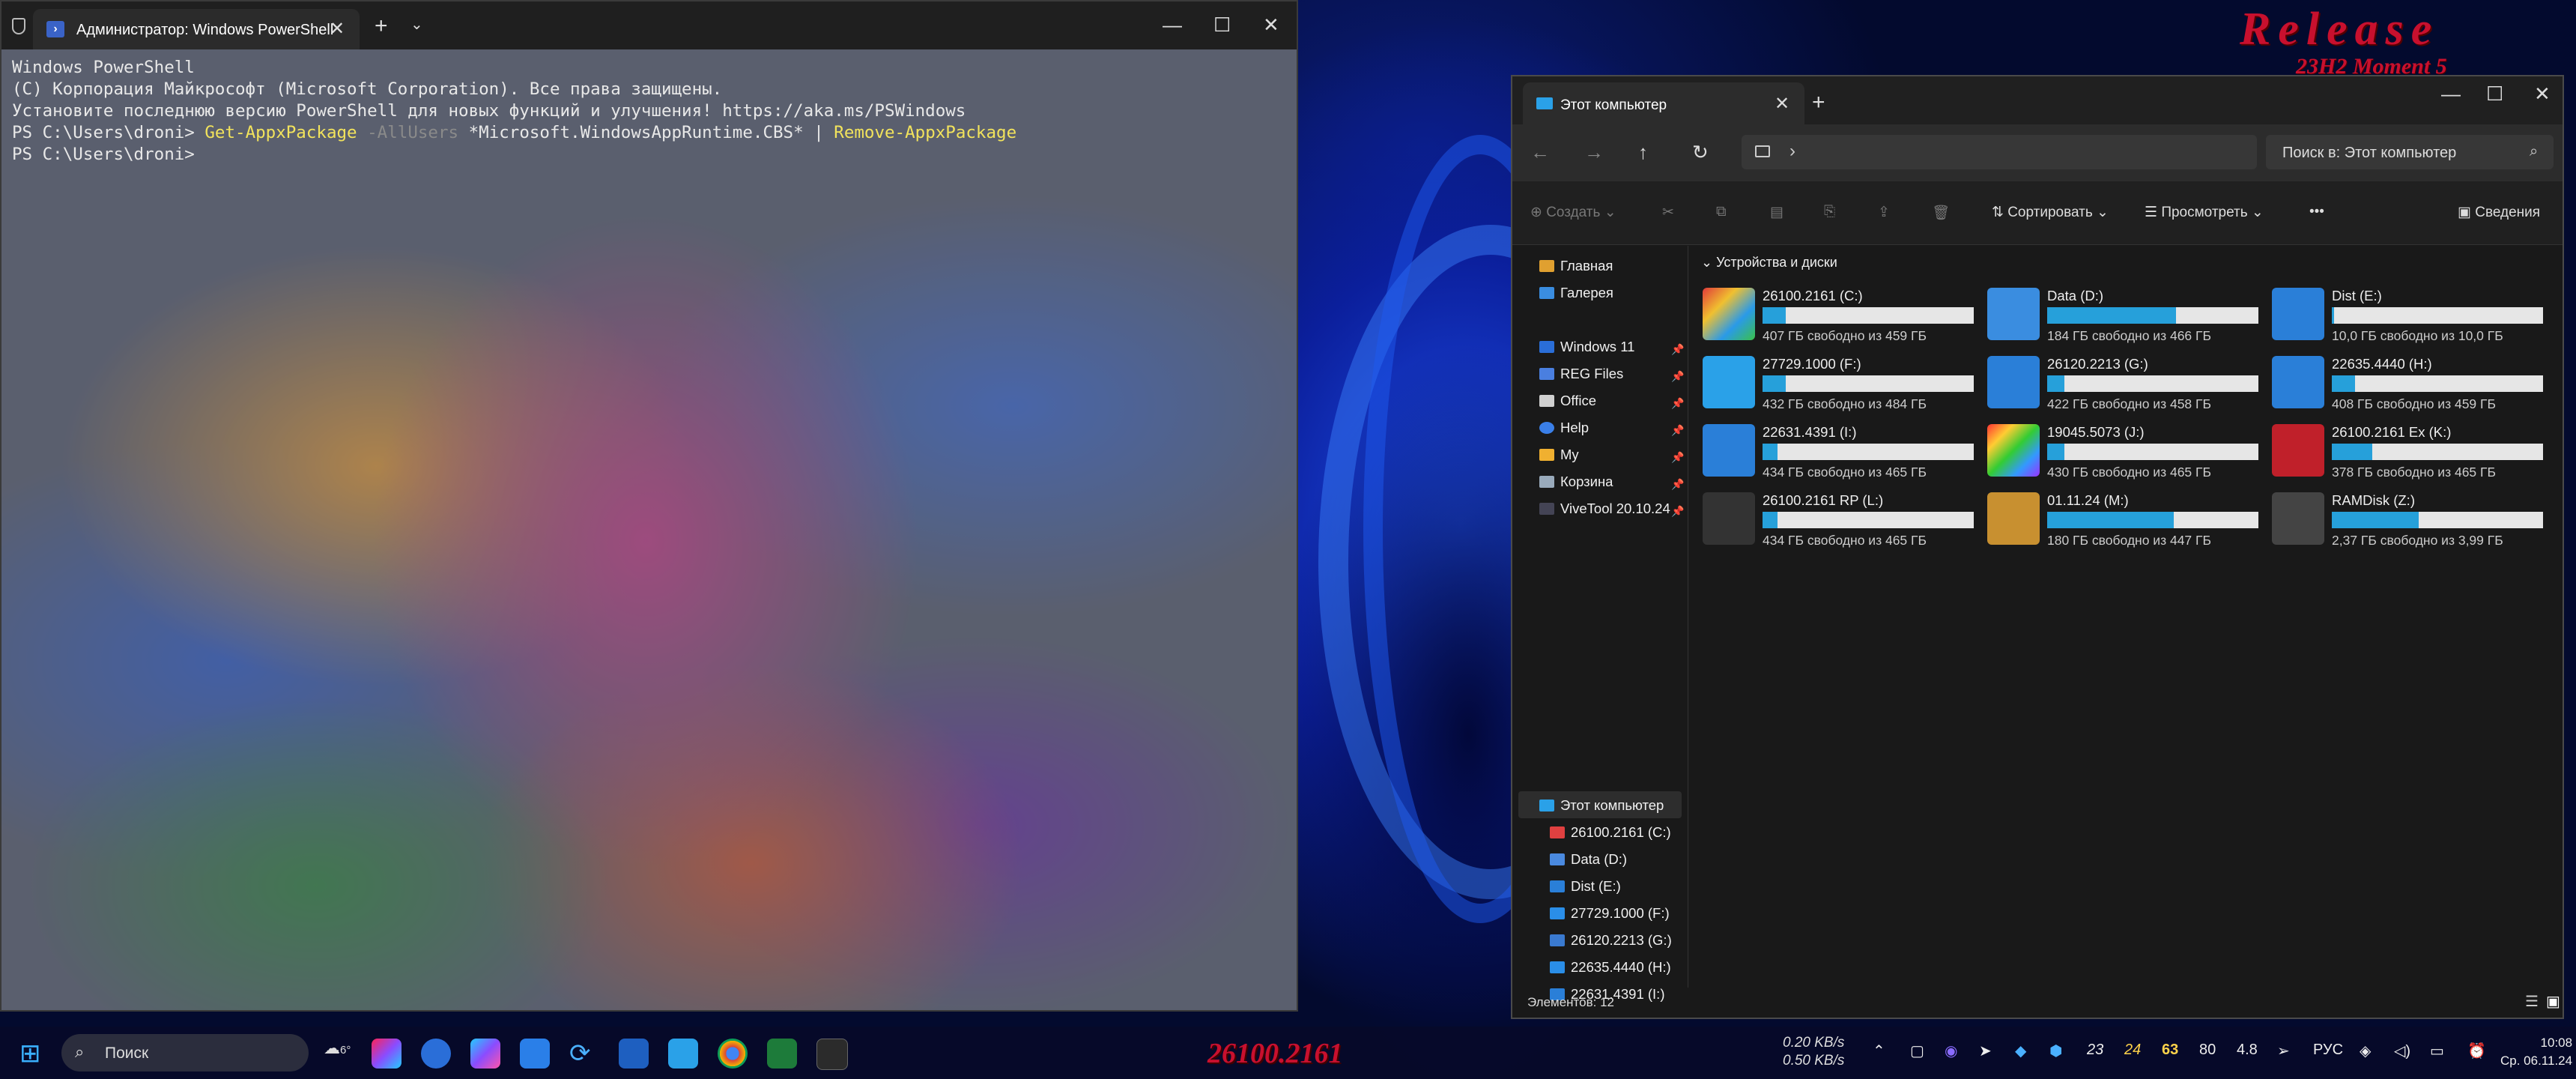 The width and height of the screenshot is (2576, 1079). What do you see at coordinates (782, 1054) in the screenshot?
I see `notepad-icon` at bounding box center [782, 1054].